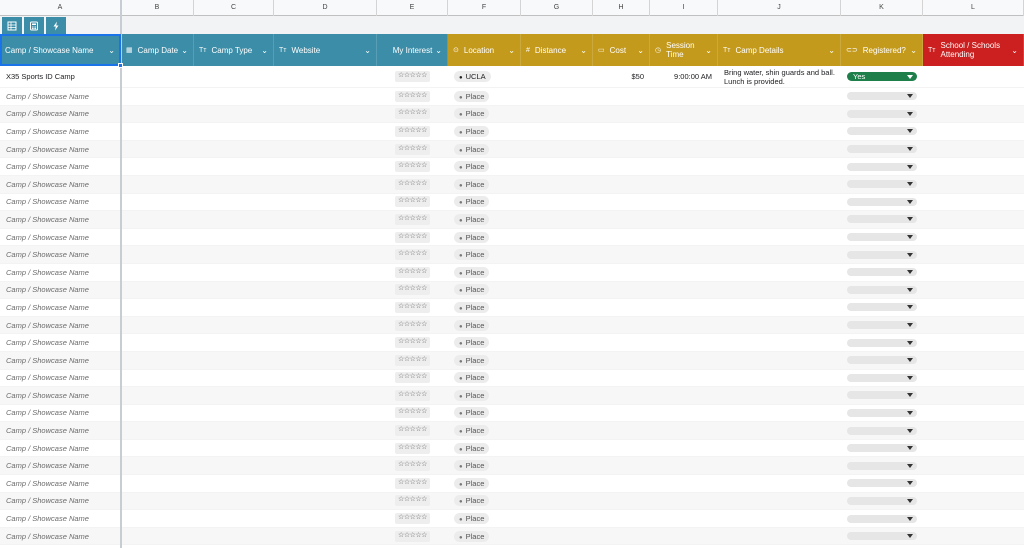  Describe the element at coordinates (484, 50) in the screenshot. I see `column-header-6: ⊙ Location ⌄` at that location.